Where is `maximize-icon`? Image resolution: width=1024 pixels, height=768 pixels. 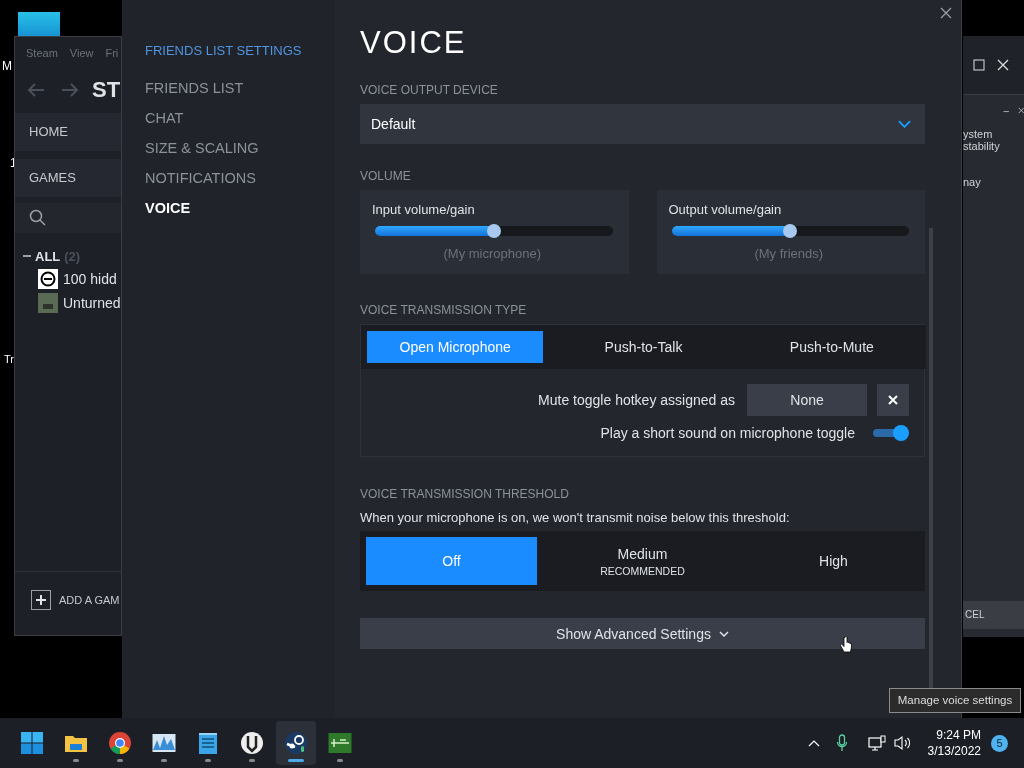
maximize-icon is located at coordinates (979, 65).